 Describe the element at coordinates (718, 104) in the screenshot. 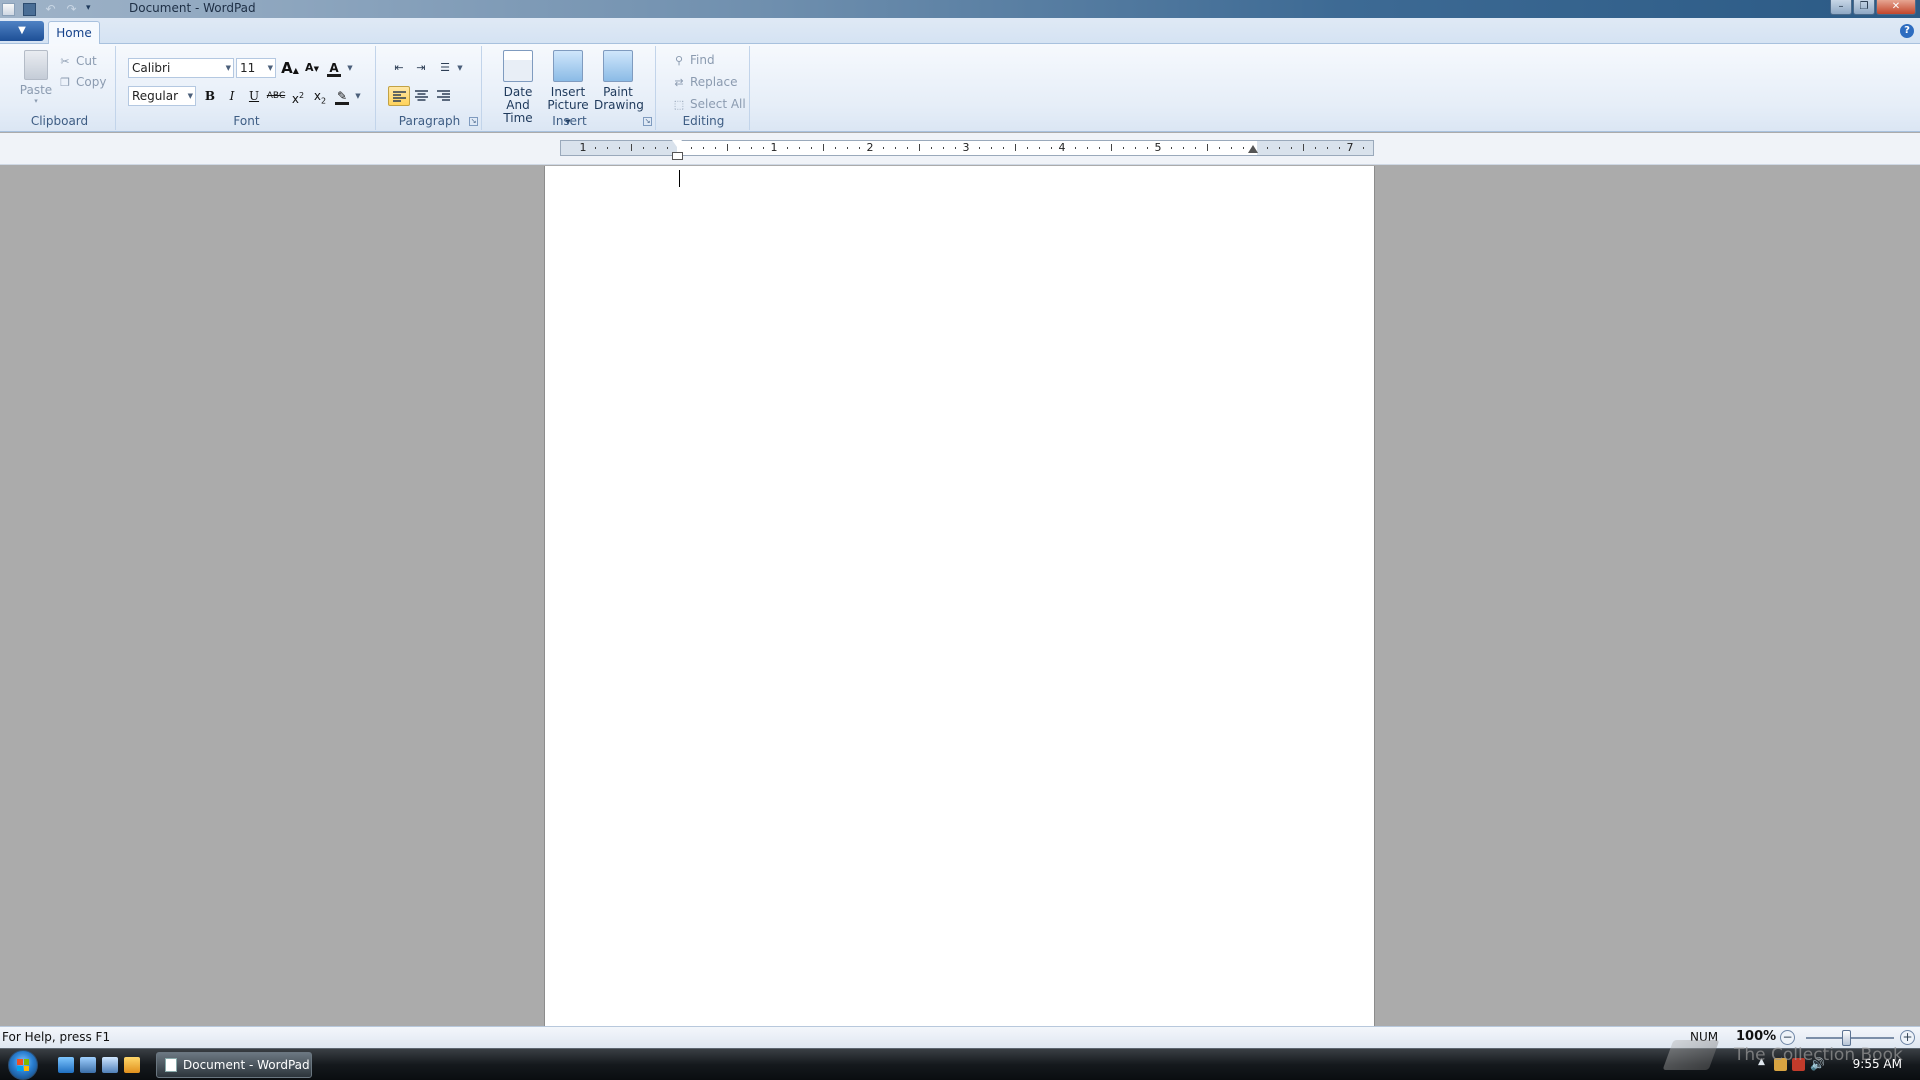

I see `select-all-label: Select All` at that location.